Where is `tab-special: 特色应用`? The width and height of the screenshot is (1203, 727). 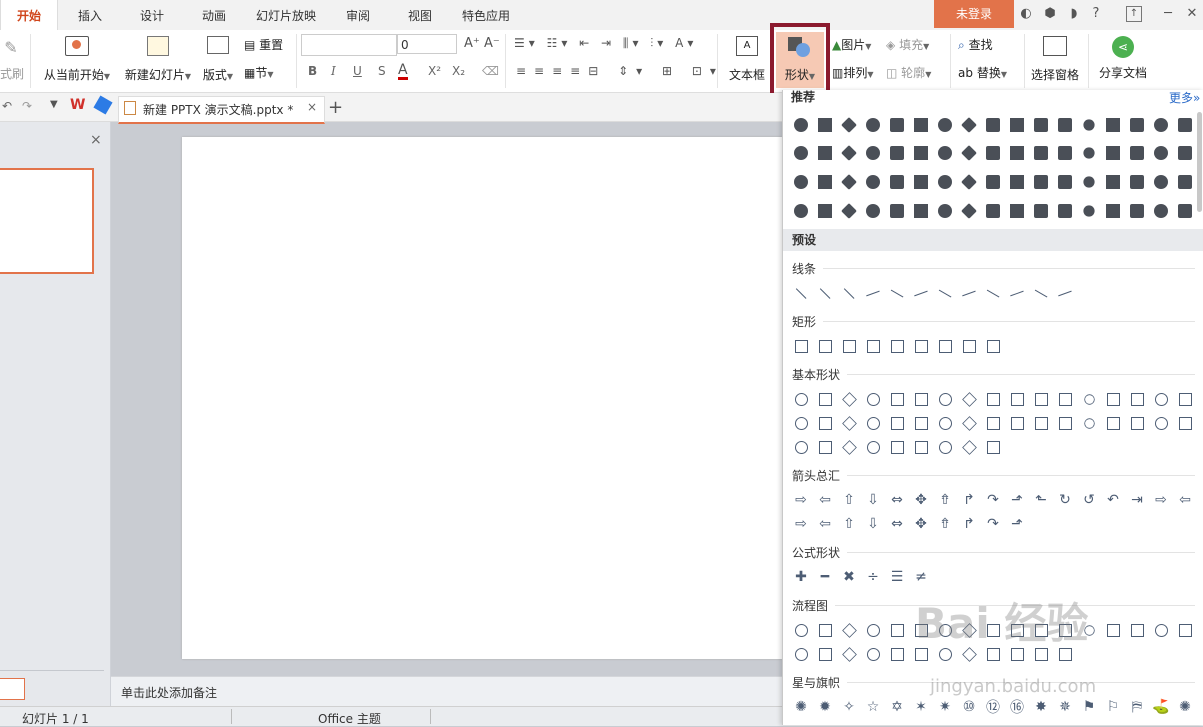
tab-special: 特色应用 is located at coordinates (486, 15).